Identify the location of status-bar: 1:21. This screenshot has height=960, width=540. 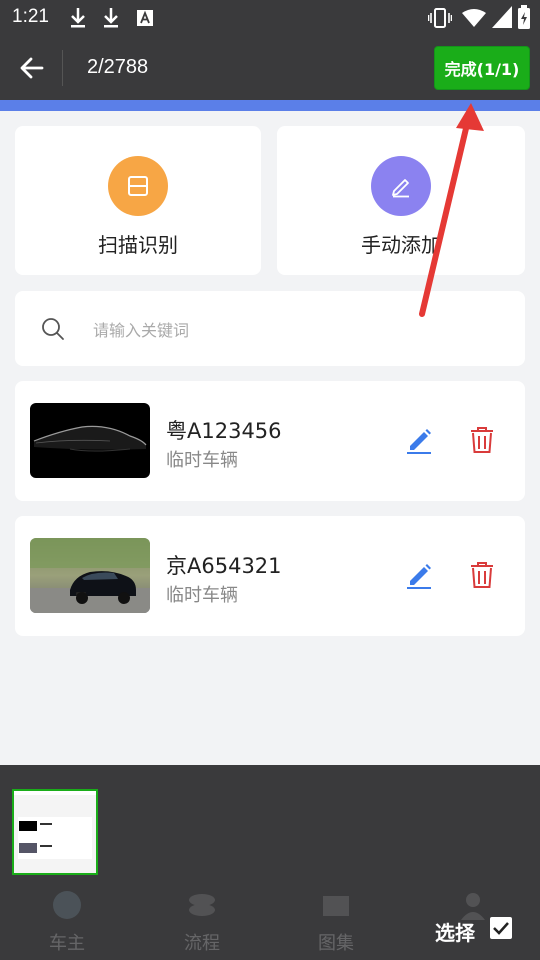
(270, 18).